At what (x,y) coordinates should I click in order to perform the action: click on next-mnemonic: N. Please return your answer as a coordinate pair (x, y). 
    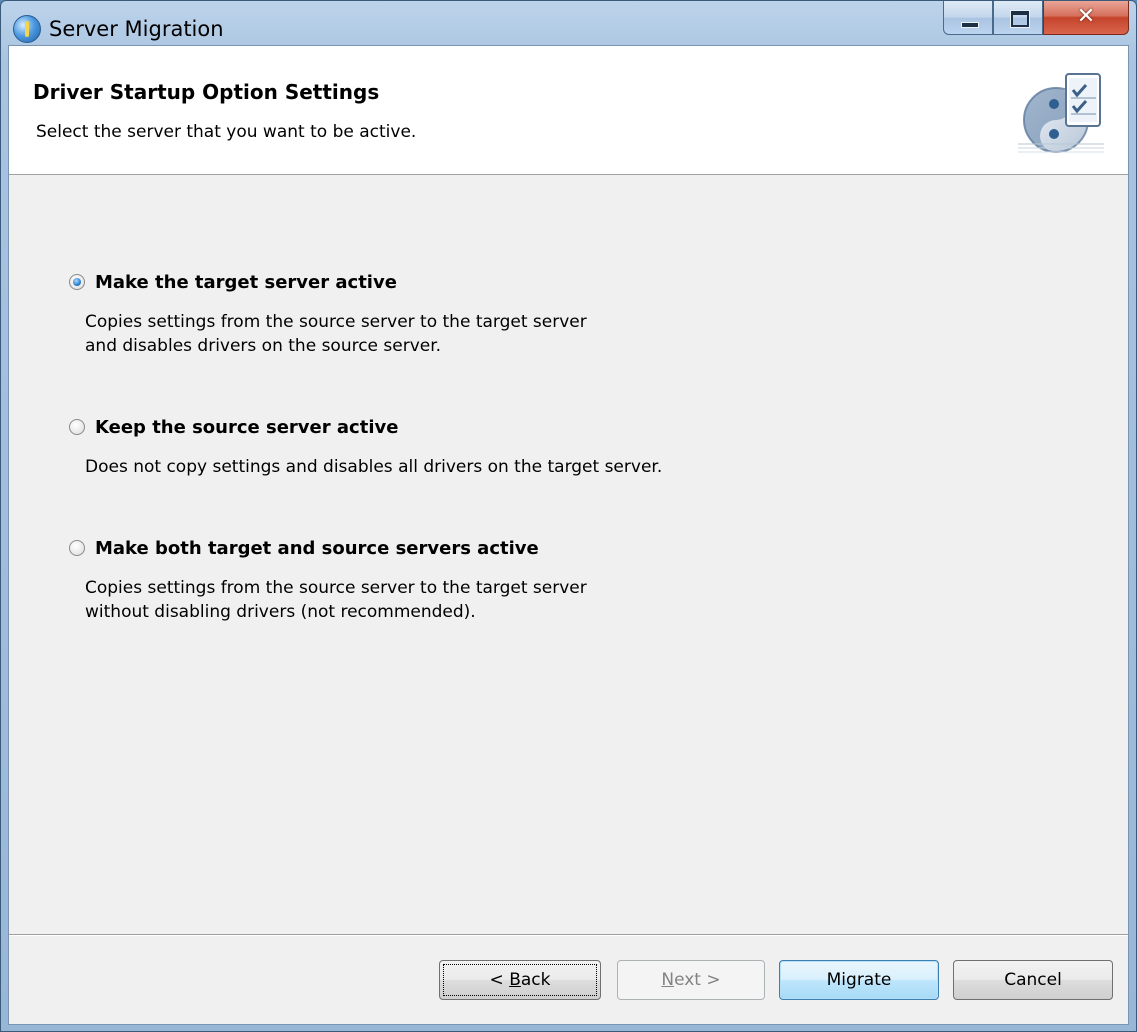
    Looking at the image, I should click on (668, 980).